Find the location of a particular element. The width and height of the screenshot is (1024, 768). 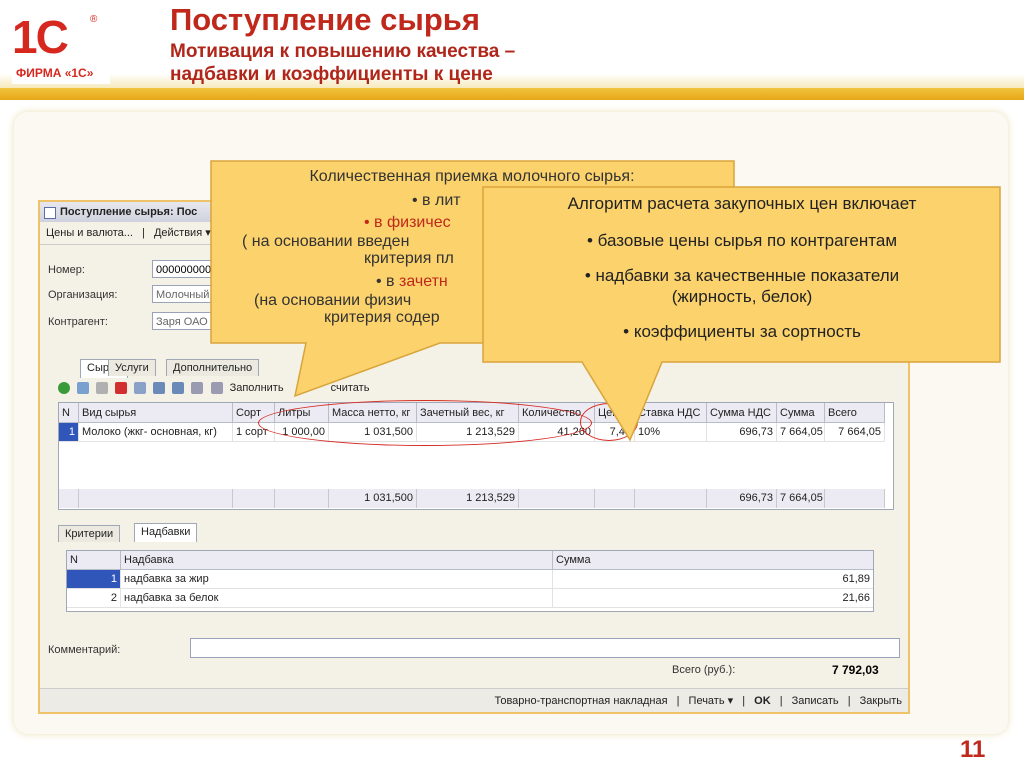

callout-2-item-2: • надбавки за качественные показатели is located at coordinates (742, 275).